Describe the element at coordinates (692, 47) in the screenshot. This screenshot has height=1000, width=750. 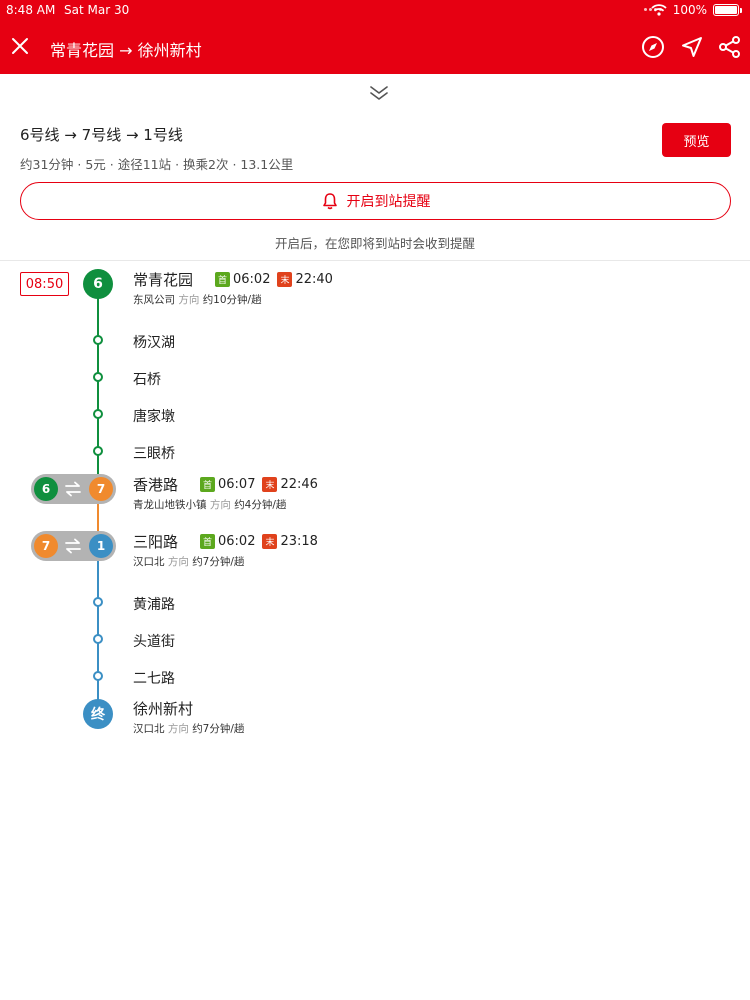
I see `navigate-icon` at that location.